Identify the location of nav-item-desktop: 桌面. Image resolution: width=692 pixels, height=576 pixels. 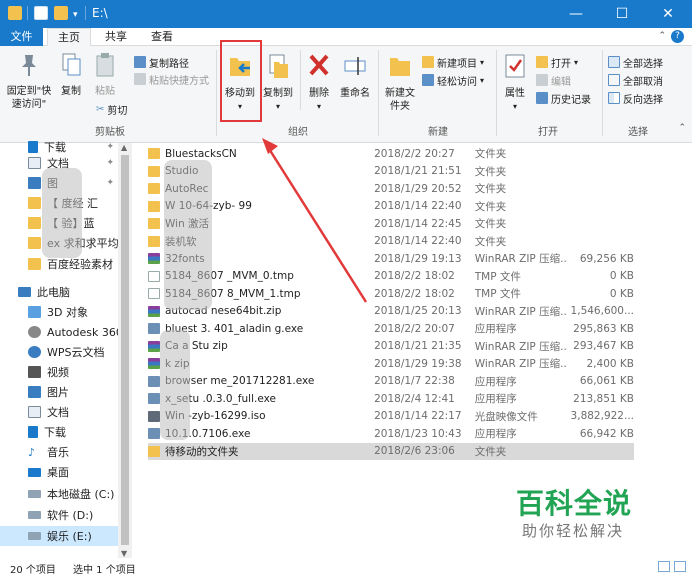
(59, 472).